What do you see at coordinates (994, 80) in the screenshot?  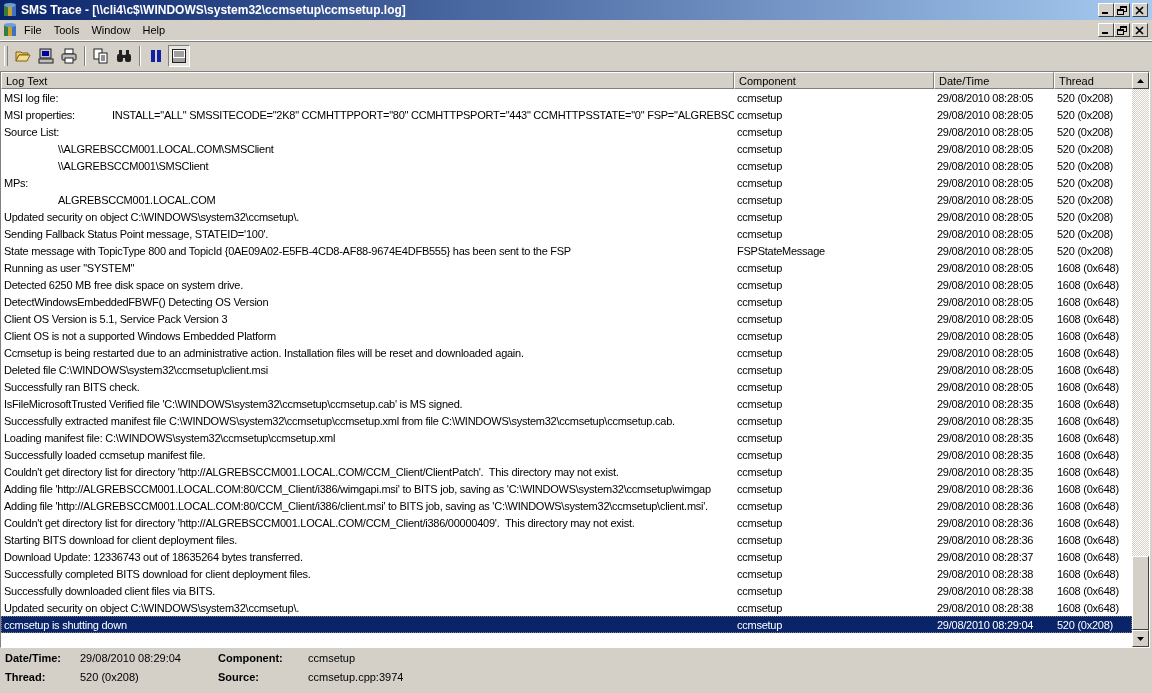 I see `column-header: Date/Time` at bounding box center [994, 80].